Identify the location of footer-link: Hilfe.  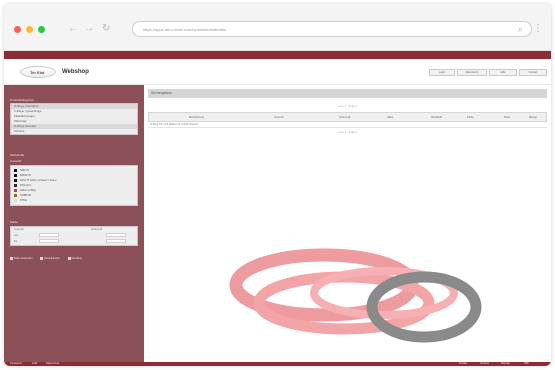
(526, 364).